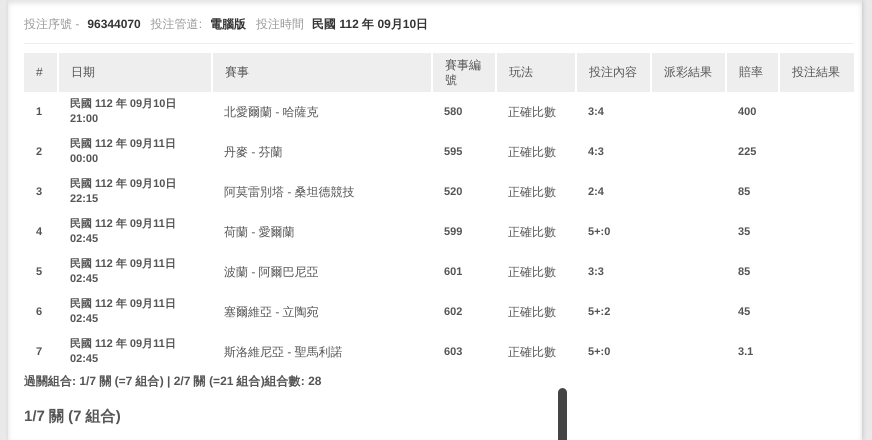 The width and height of the screenshot is (872, 440). What do you see at coordinates (271, 272) in the screenshot?
I see `table-cell-text: 波蘭 - 阿爾巴尼亞` at bounding box center [271, 272].